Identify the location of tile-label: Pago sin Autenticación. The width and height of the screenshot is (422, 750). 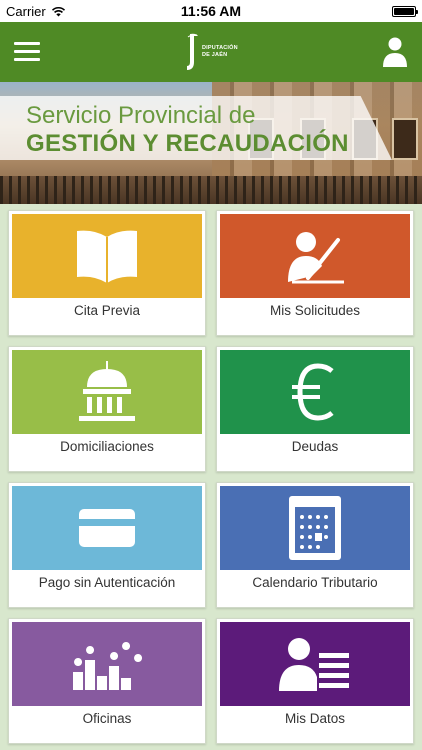
(107, 582).